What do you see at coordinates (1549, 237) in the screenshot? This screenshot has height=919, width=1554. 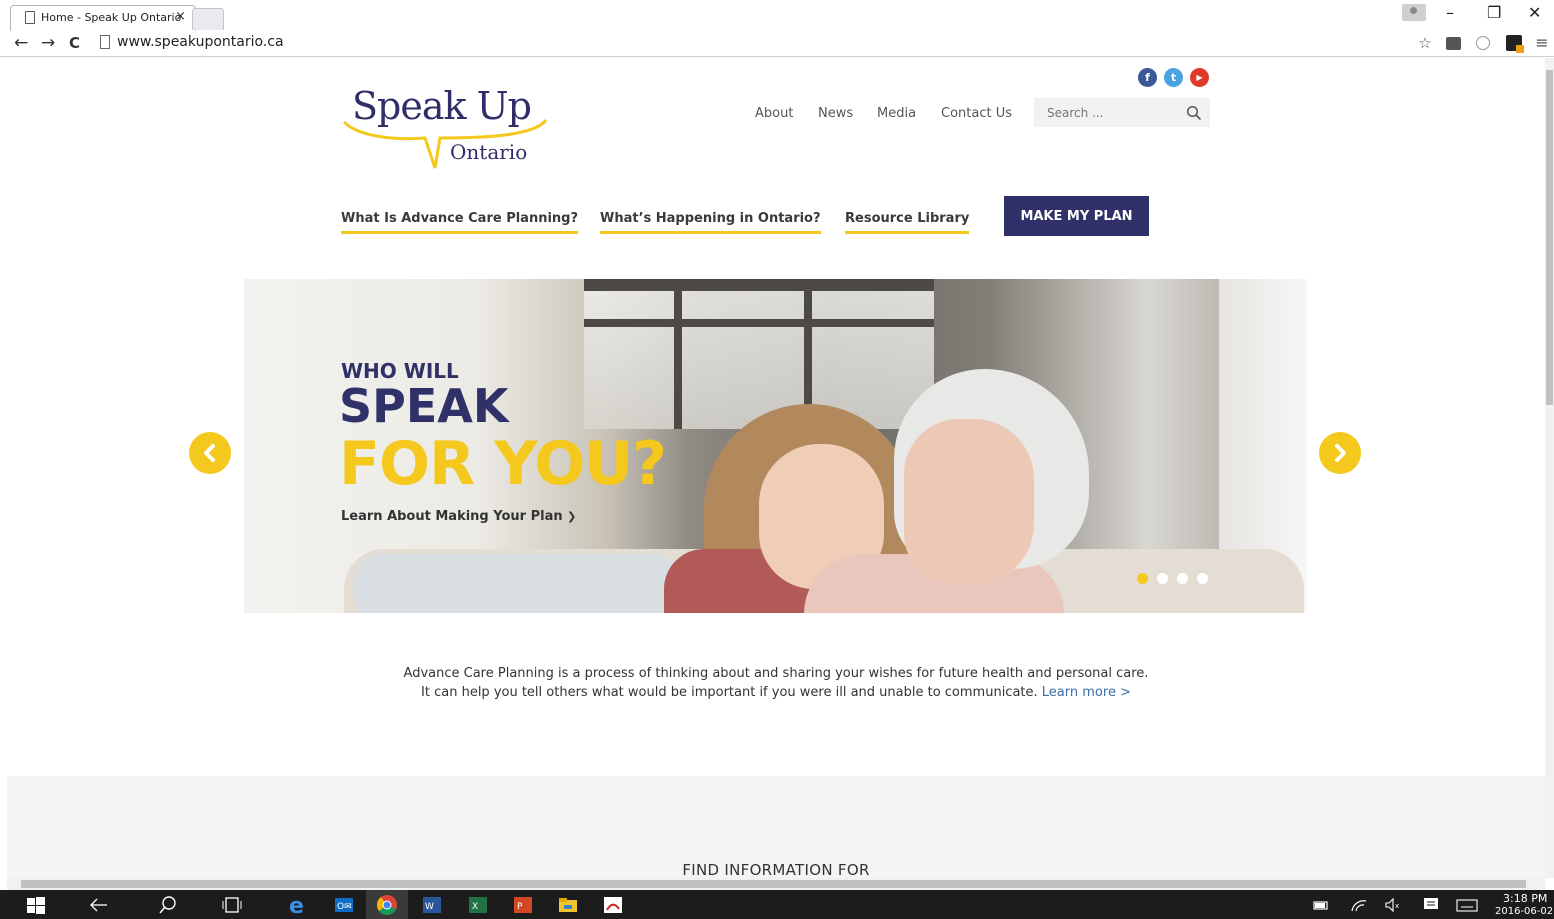 I see `vertical-scroll-thumb` at bounding box center [1549, 237].